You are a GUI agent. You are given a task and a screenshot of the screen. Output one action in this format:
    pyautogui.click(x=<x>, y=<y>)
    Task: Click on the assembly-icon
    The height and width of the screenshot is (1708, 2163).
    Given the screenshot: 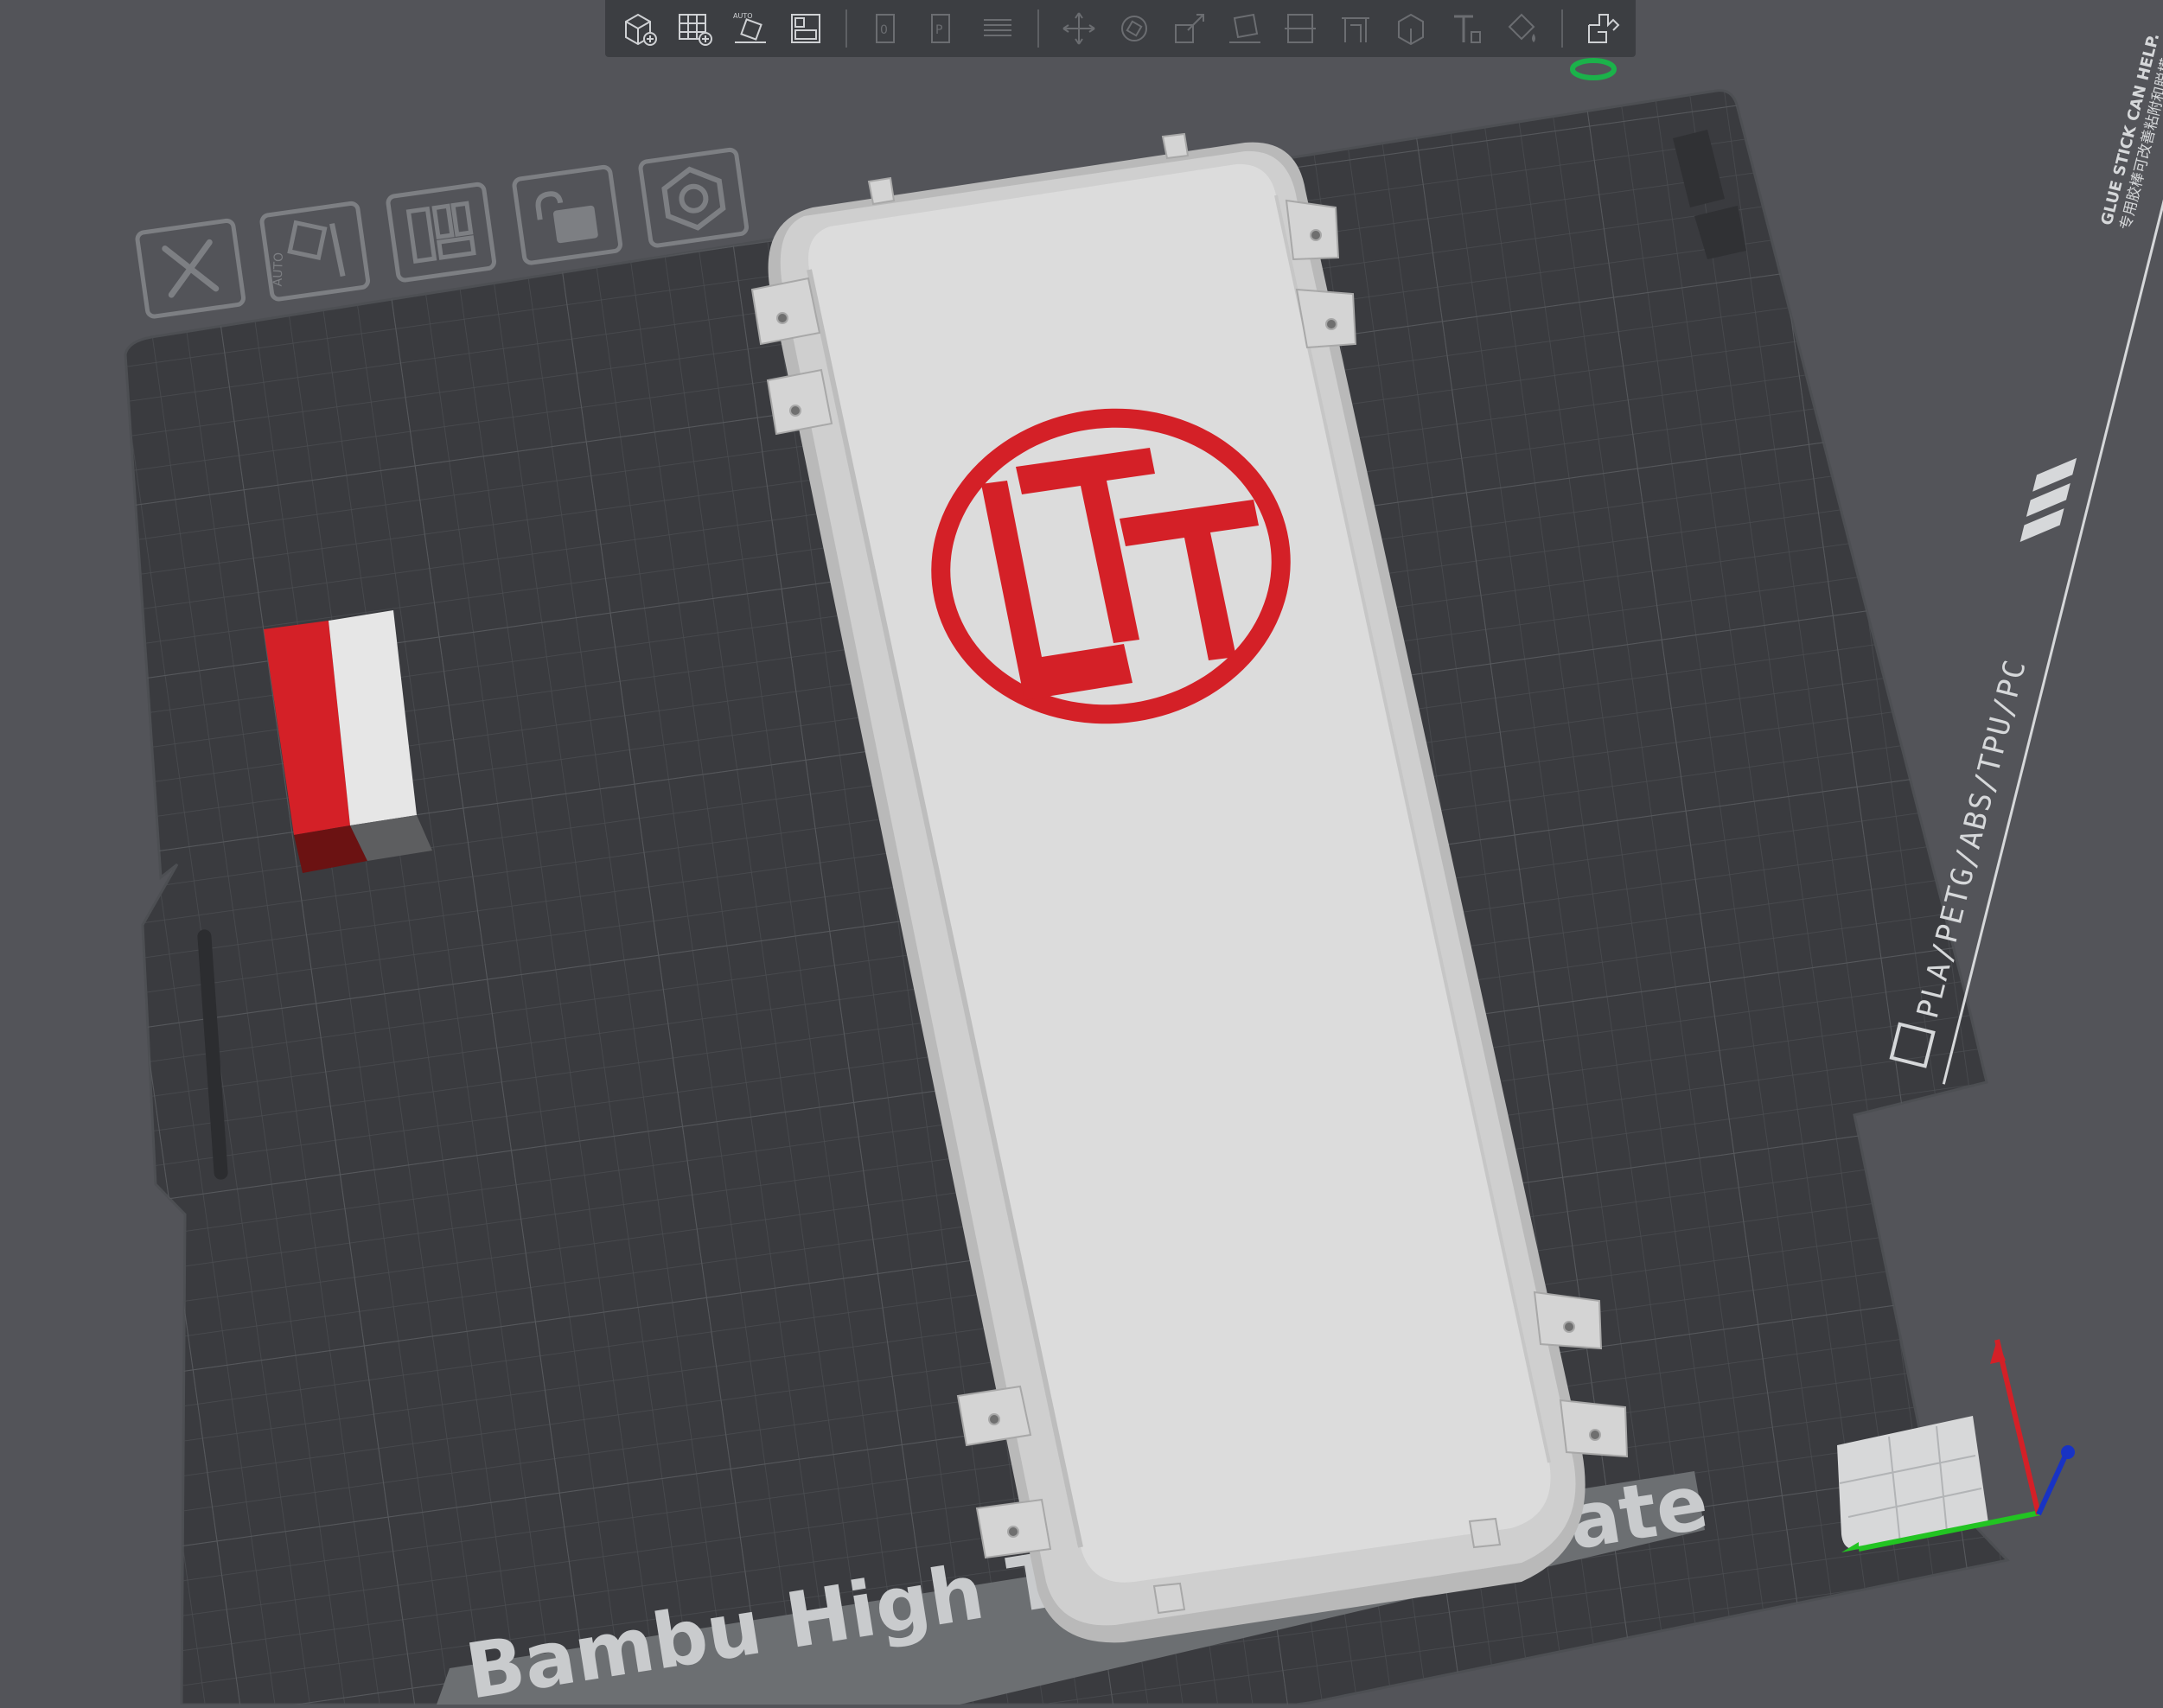 What is the action you would take?
    pyautogui.click(x=1604, y=28)
    